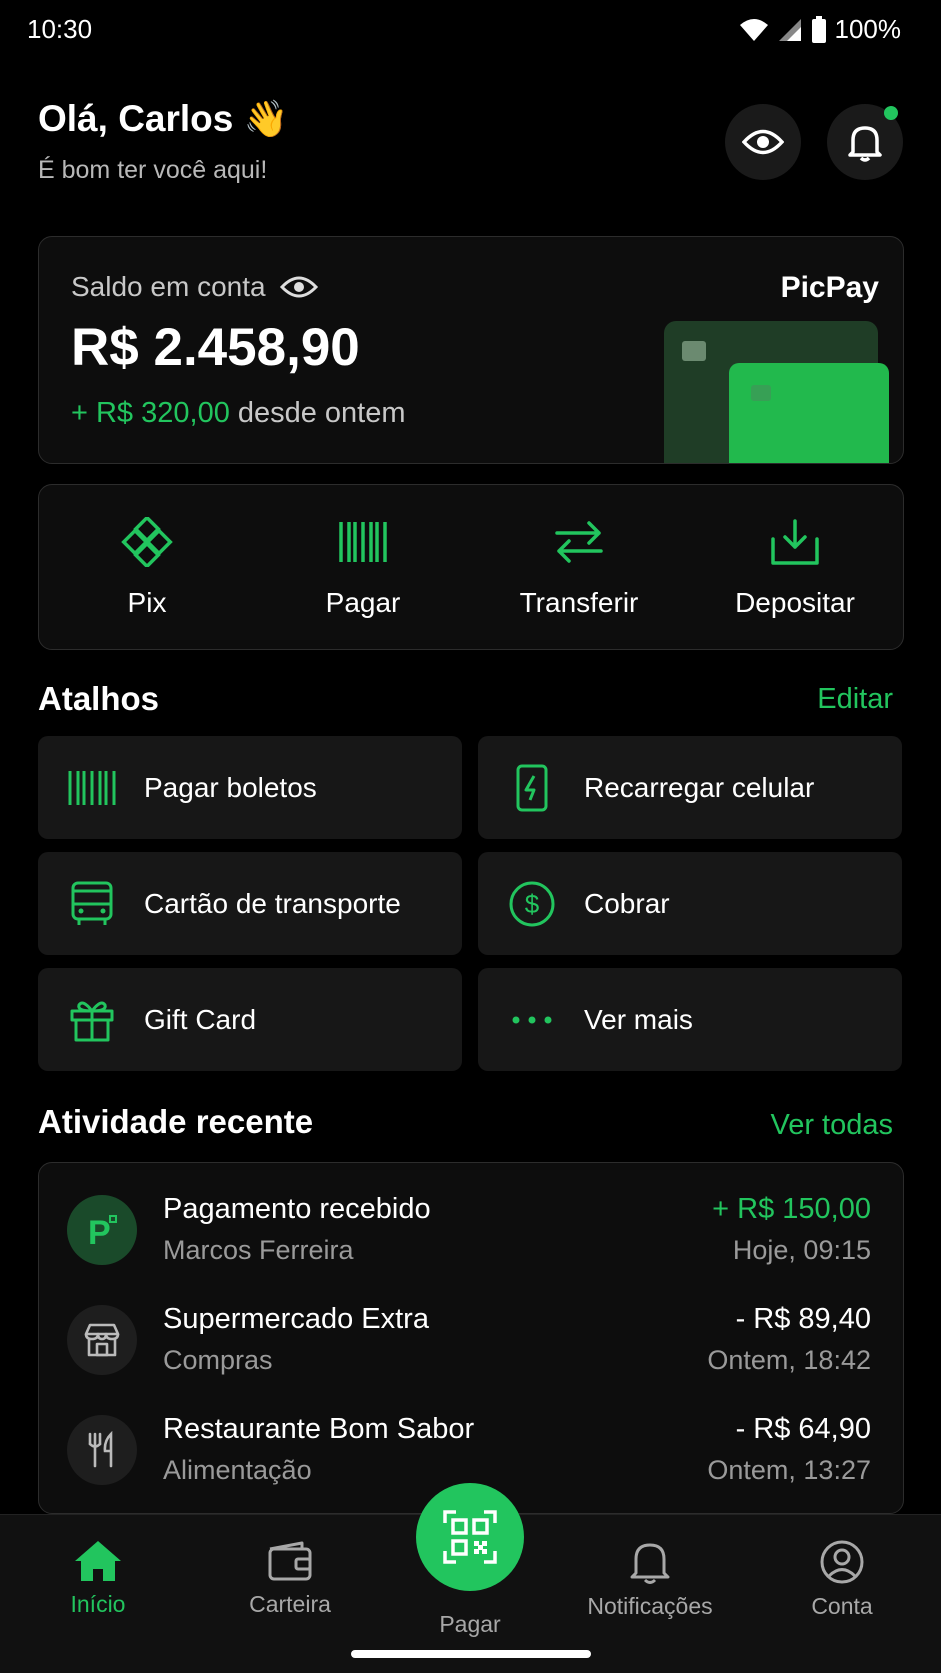  Describe the element at coordinates (153, 170) in the screenshot. I see `greeting-subtitle: É bom ter você aqui!` at that location.